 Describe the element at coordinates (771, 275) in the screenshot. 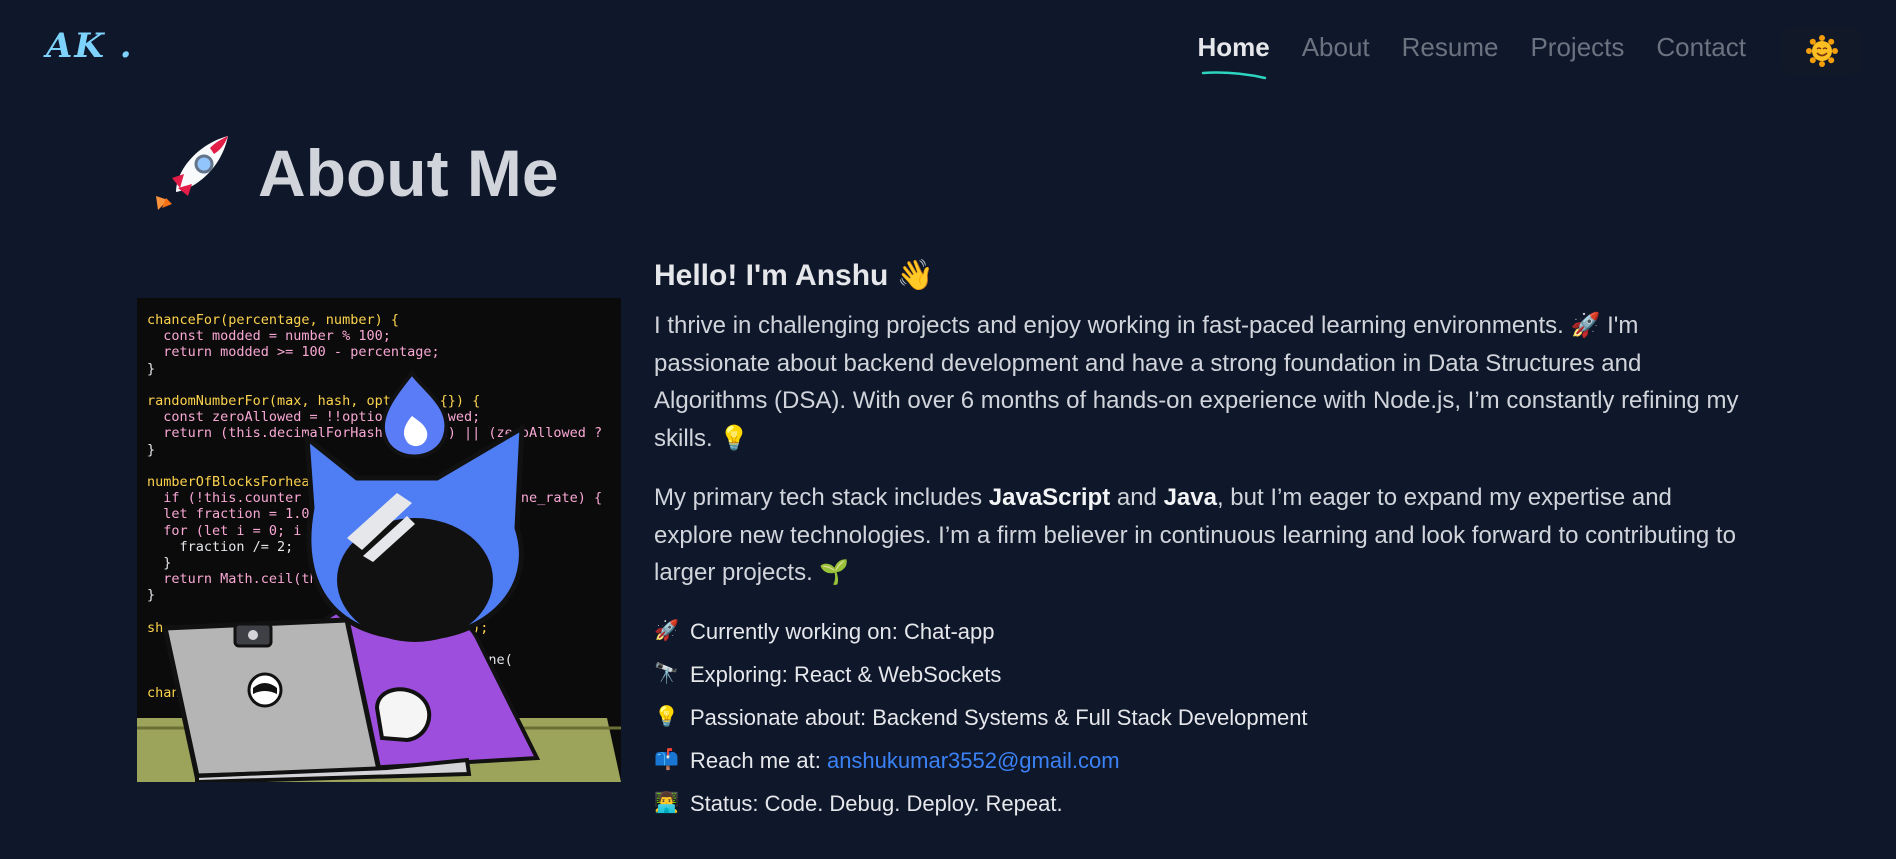

I see `greeting-text: Hello! I'm Anshu` at that location.